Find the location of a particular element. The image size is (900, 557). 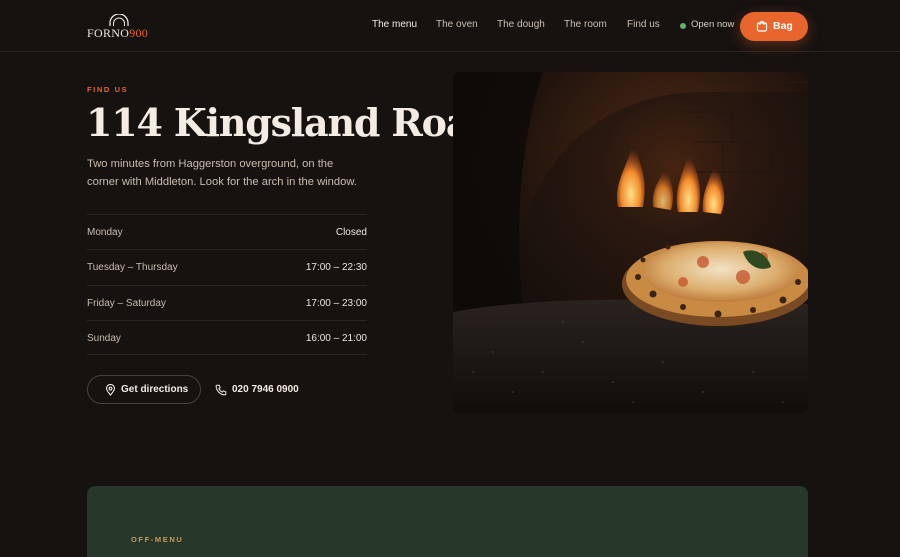

get-directions-button: Get directions is located at coordinates (144, 389).